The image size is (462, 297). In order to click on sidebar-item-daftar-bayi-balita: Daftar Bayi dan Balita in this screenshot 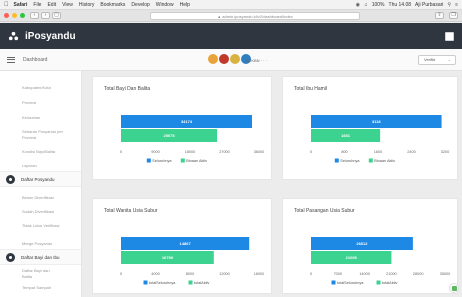, I will do `click(30, 273)`.